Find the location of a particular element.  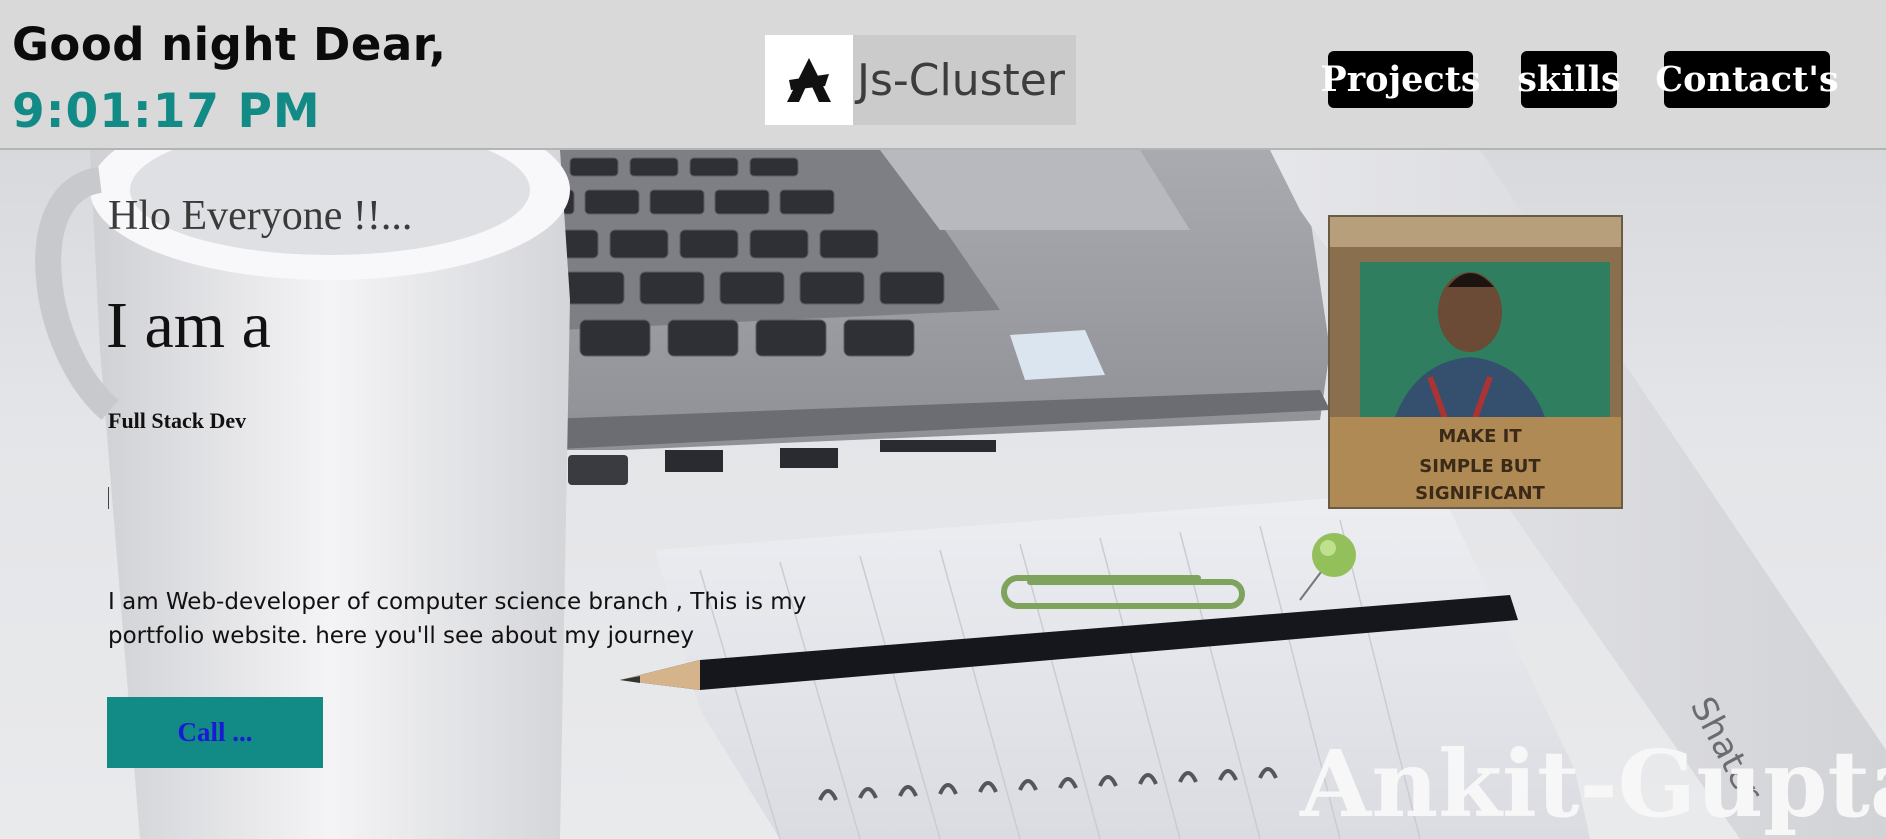

i-am-heading: I am a is located at coordinates (188, 325).